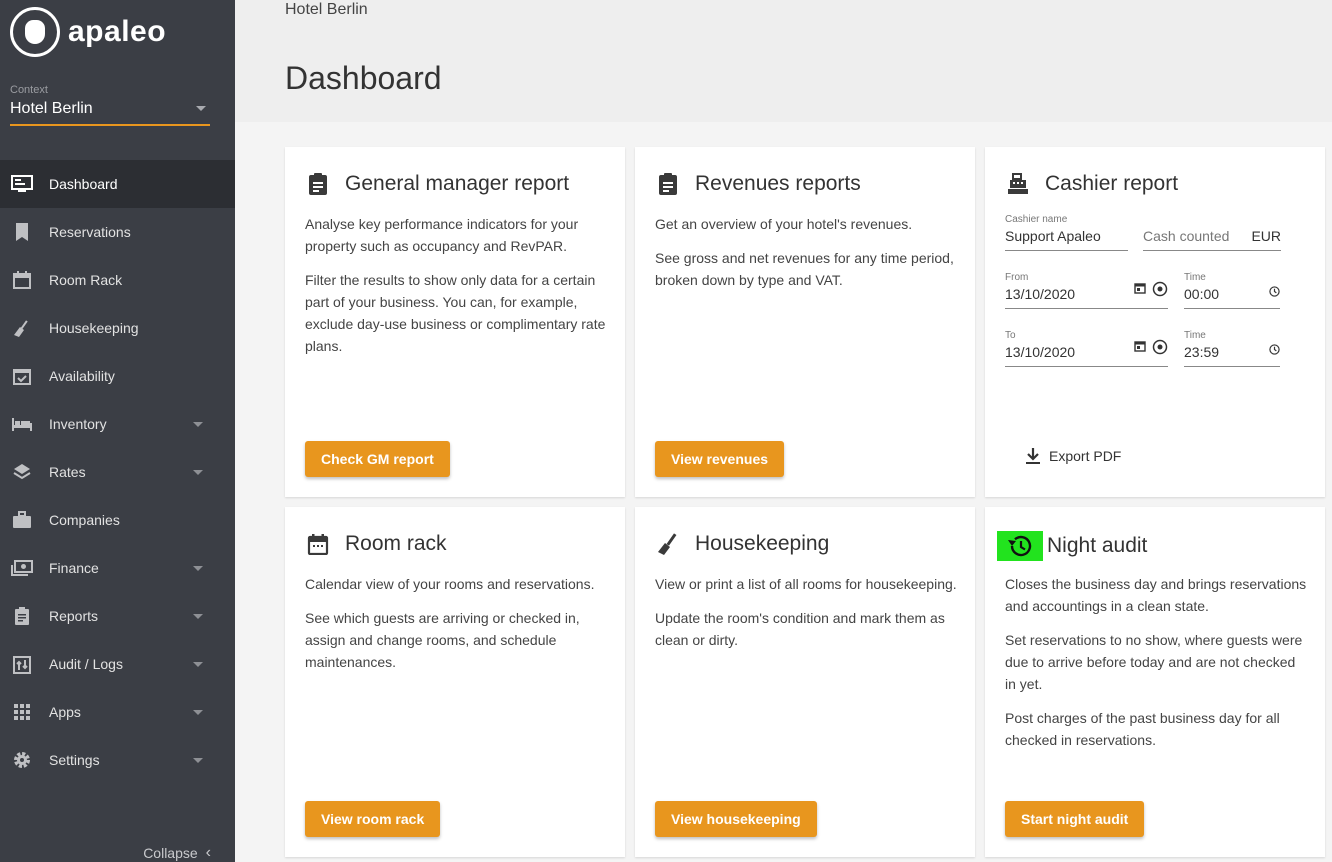  Describe the element at coordinates (22, 376) in the screenshot. I see `calendar-check-icon` at that location.